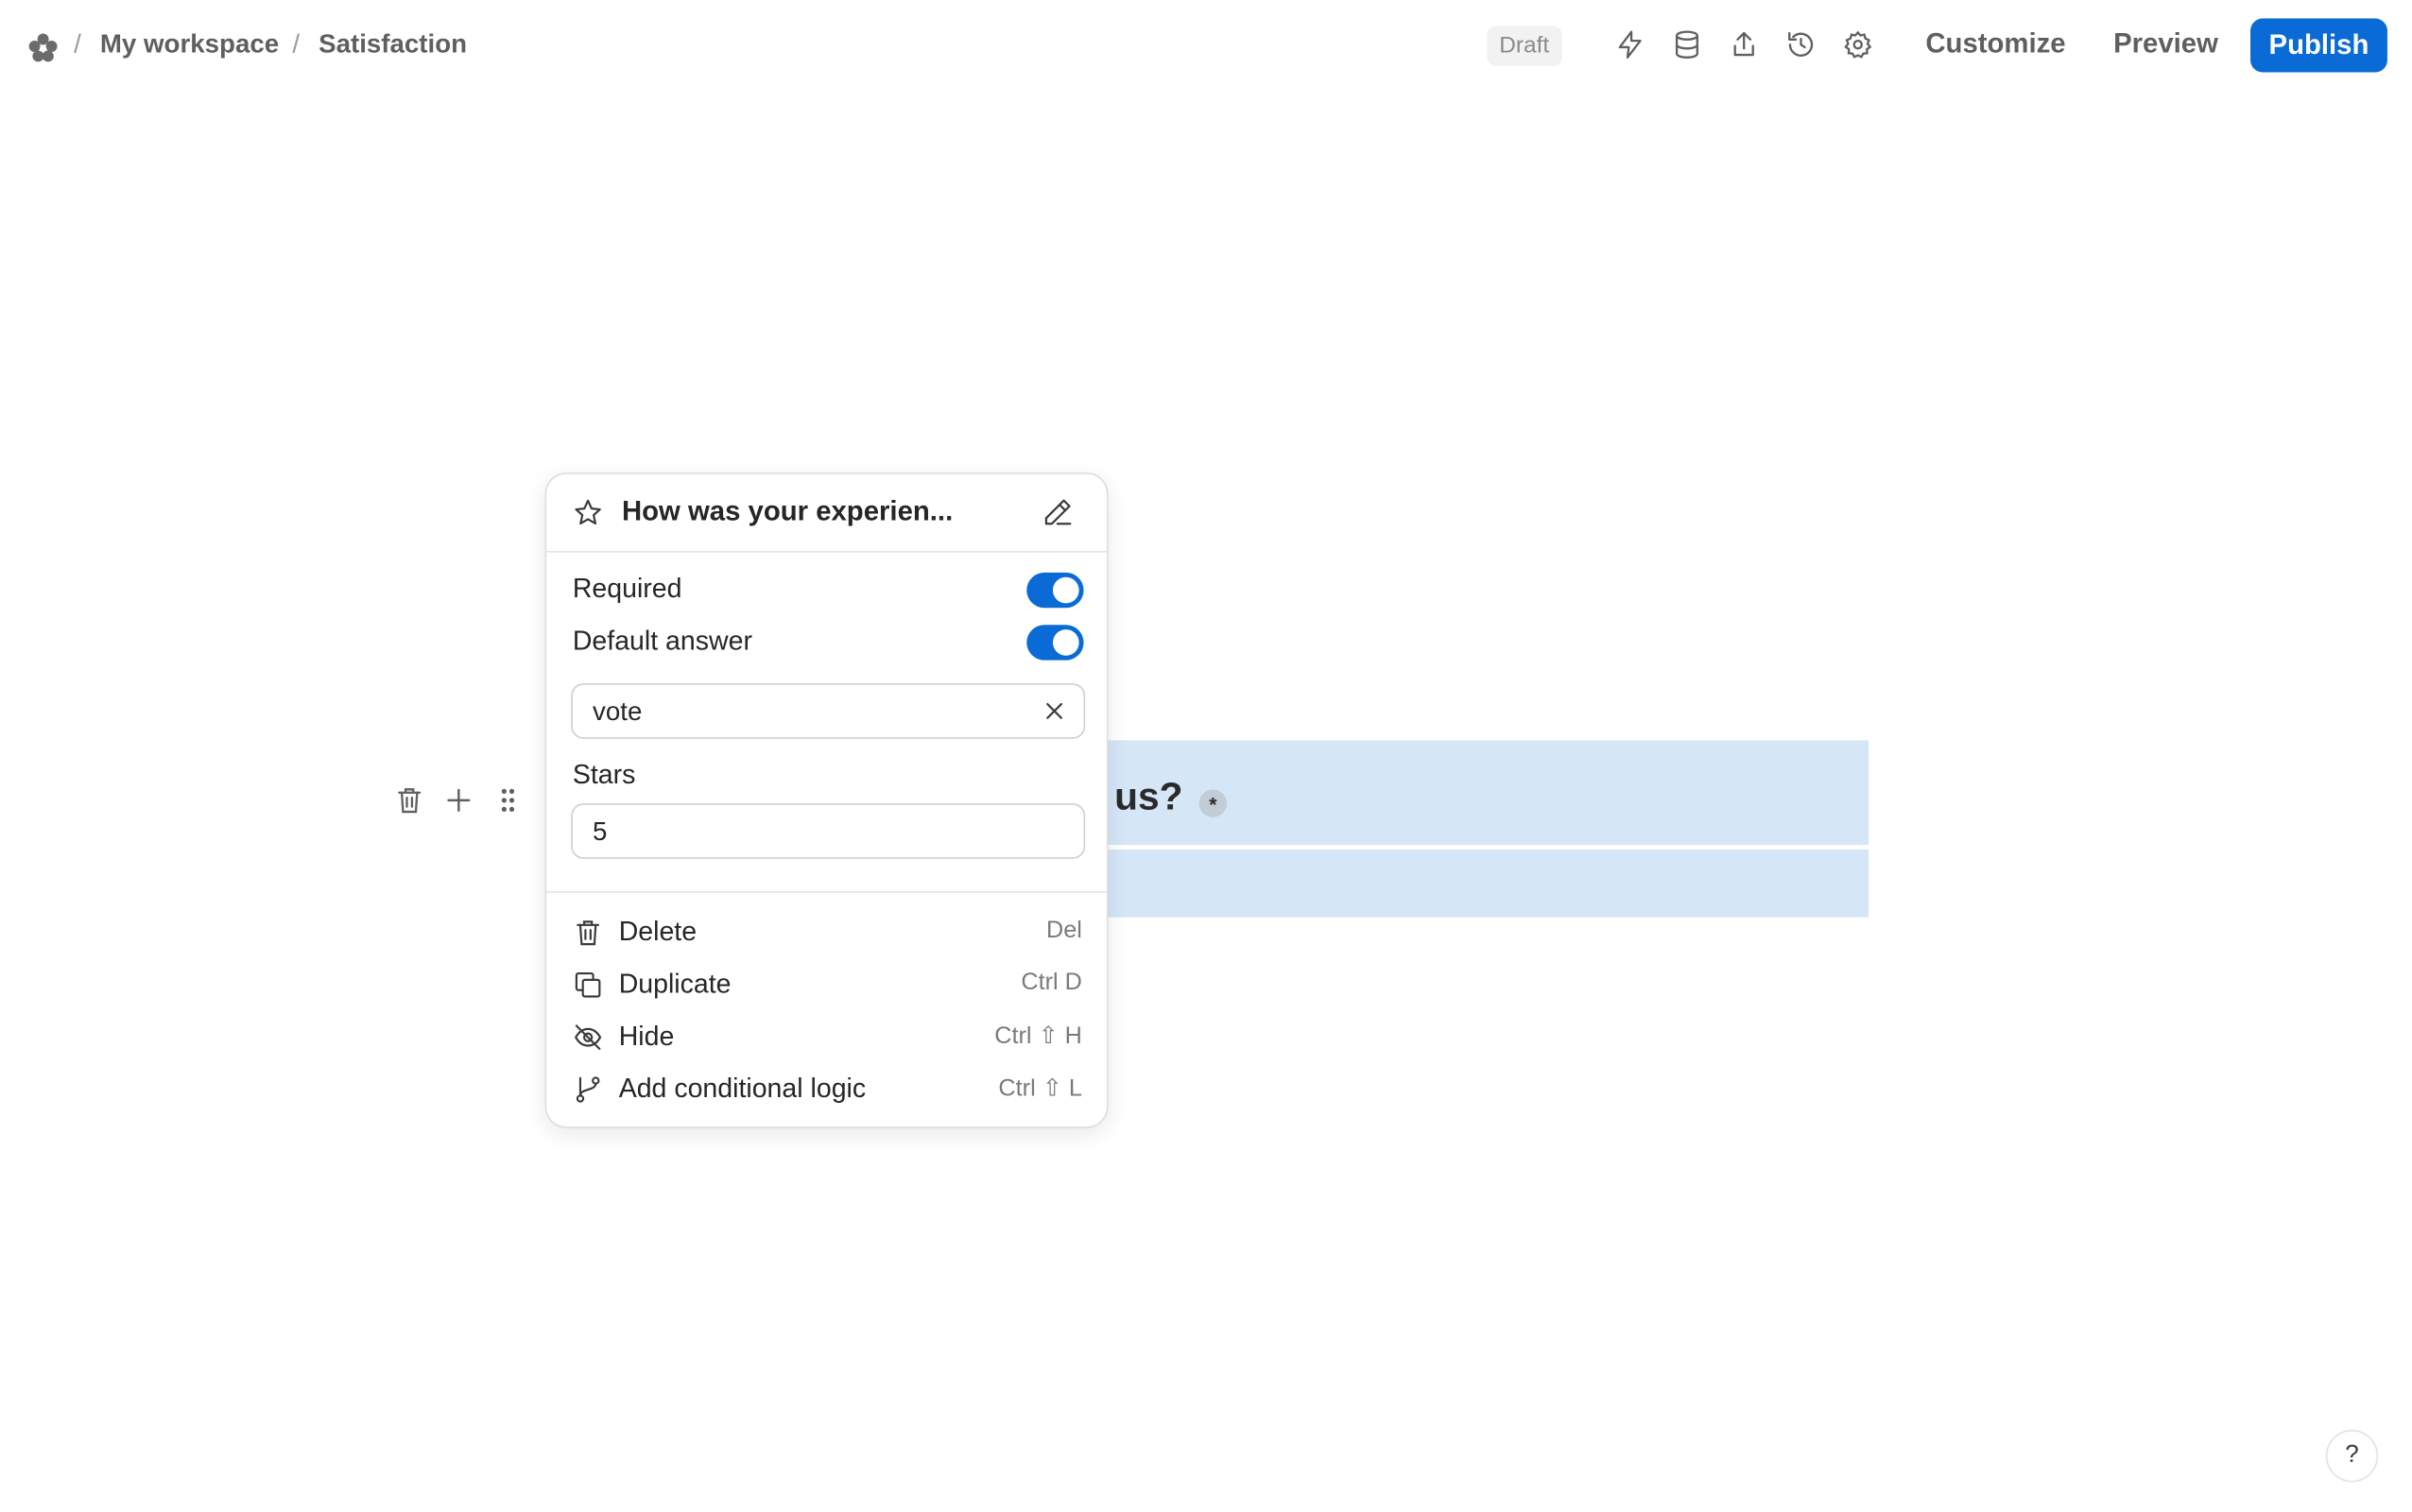 Image resolution: width=2412 pixels, height=1512 pixels. Describe the element at coordinates (1038, 1036) in the screenshot. I see `menu-item-shortcut: Ctrl ⇧ H` at that location.